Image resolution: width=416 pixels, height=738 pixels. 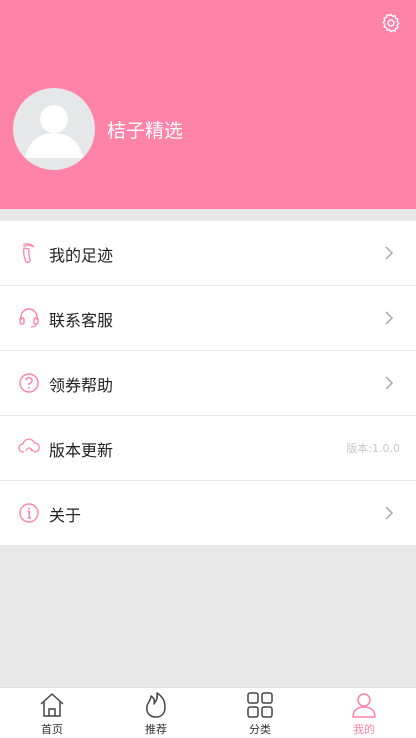 I want to click on tab-recommend: 推荐, so click(x=156, y=713).